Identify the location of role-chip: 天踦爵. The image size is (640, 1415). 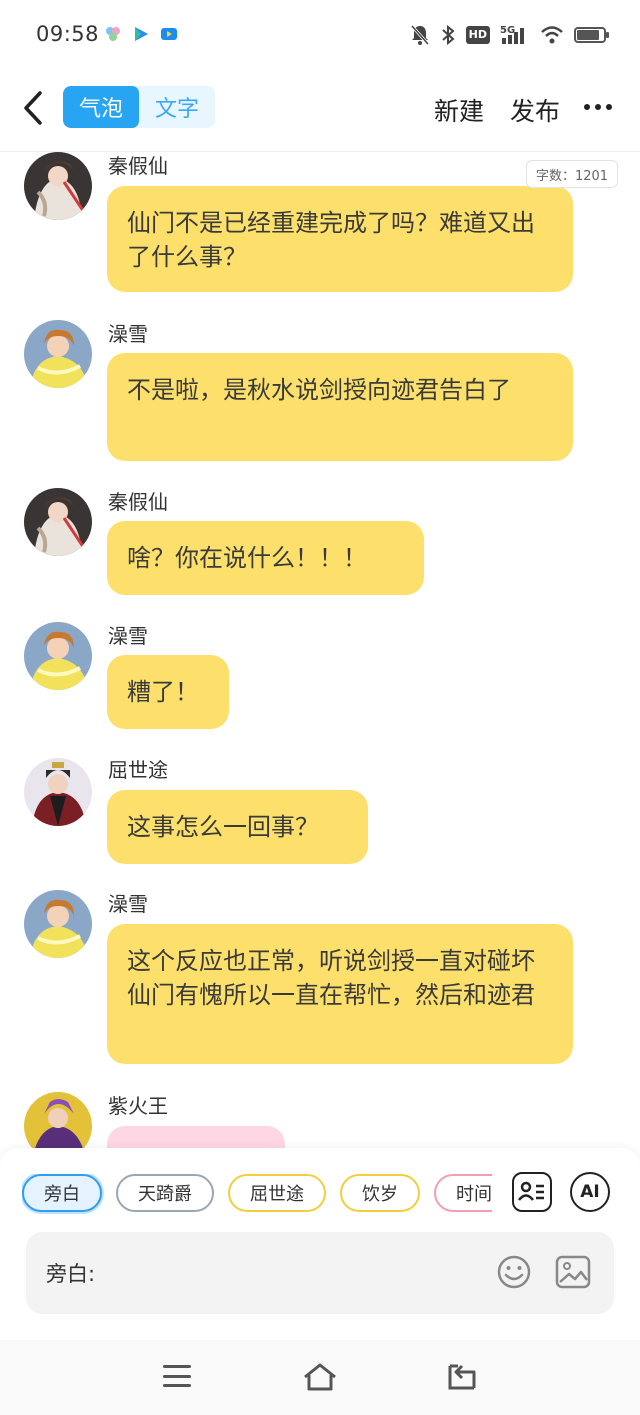
(165, 1193).